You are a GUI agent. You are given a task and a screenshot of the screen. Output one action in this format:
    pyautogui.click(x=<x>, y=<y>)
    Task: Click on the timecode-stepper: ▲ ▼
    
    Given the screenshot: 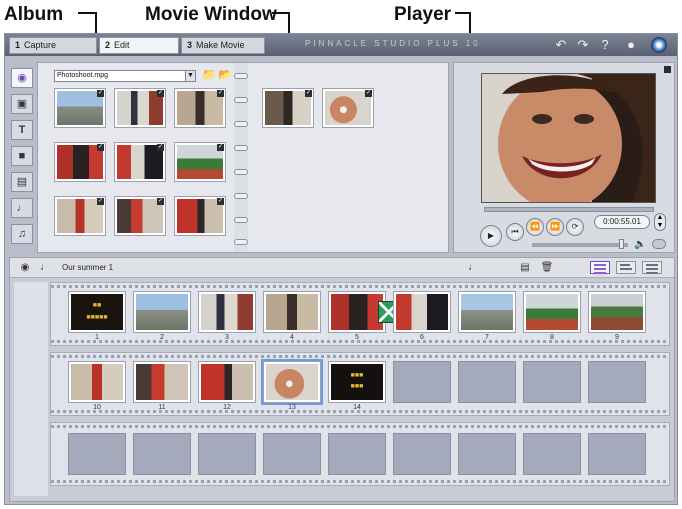 What is the action you would take?
    pyautogui.click(x=660, y=222)
    